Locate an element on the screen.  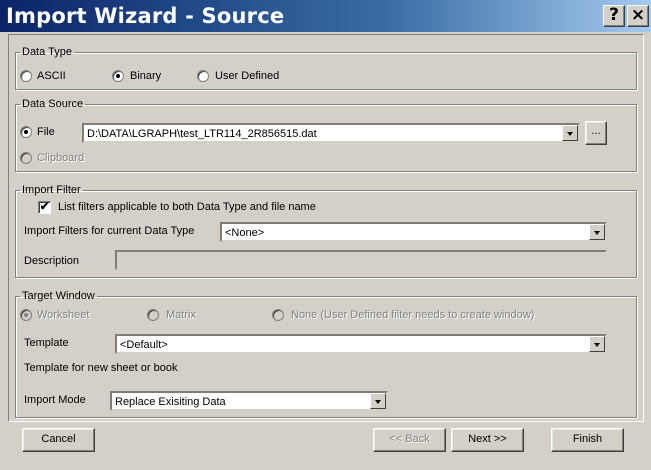
window-title: Import Wizard - Source is located at coordinates (145, 16).